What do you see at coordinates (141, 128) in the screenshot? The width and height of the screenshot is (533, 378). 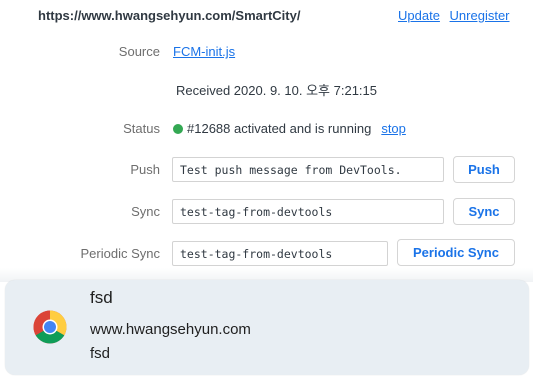 I see `status-label: Status` at bounding box center [141, 128].